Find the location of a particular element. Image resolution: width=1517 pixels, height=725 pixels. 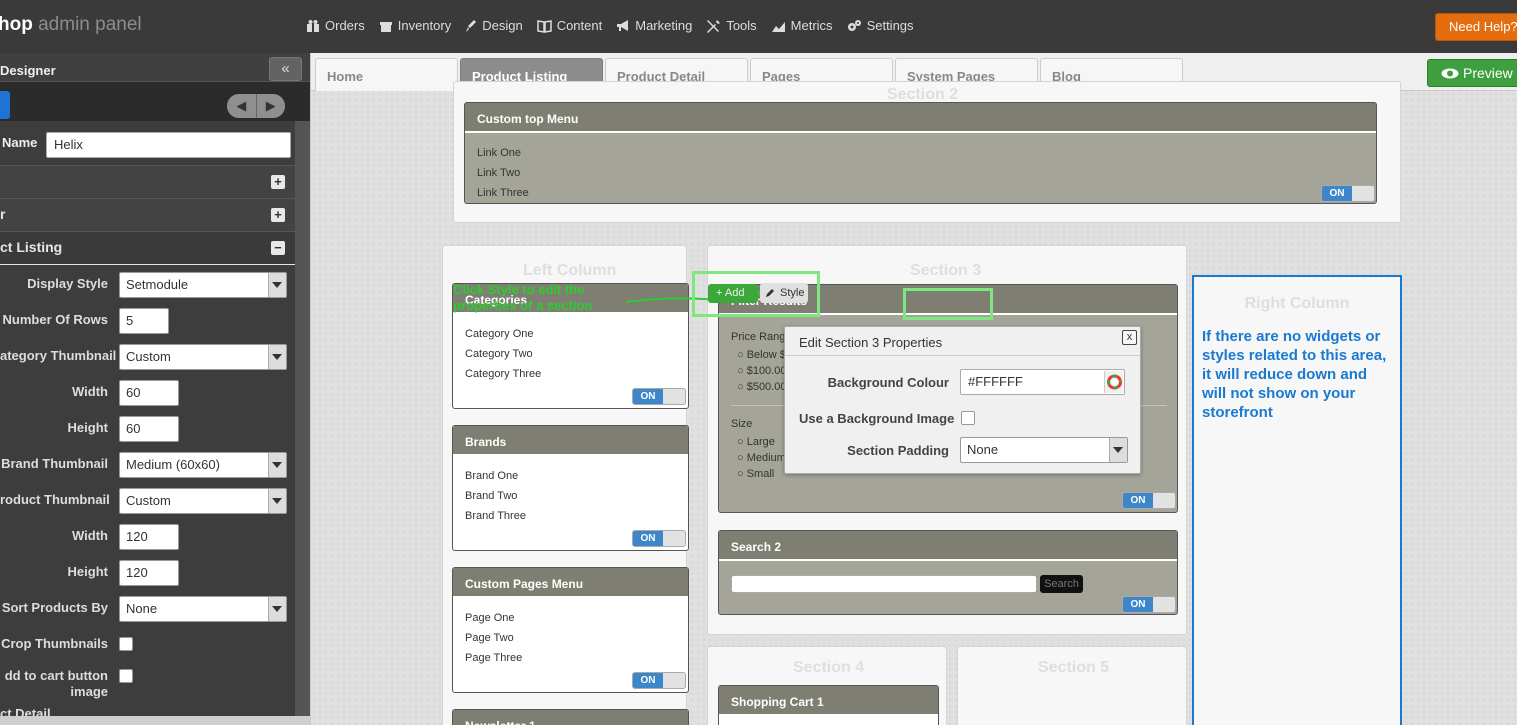

chart-icon is located at coordinates (778, 26).